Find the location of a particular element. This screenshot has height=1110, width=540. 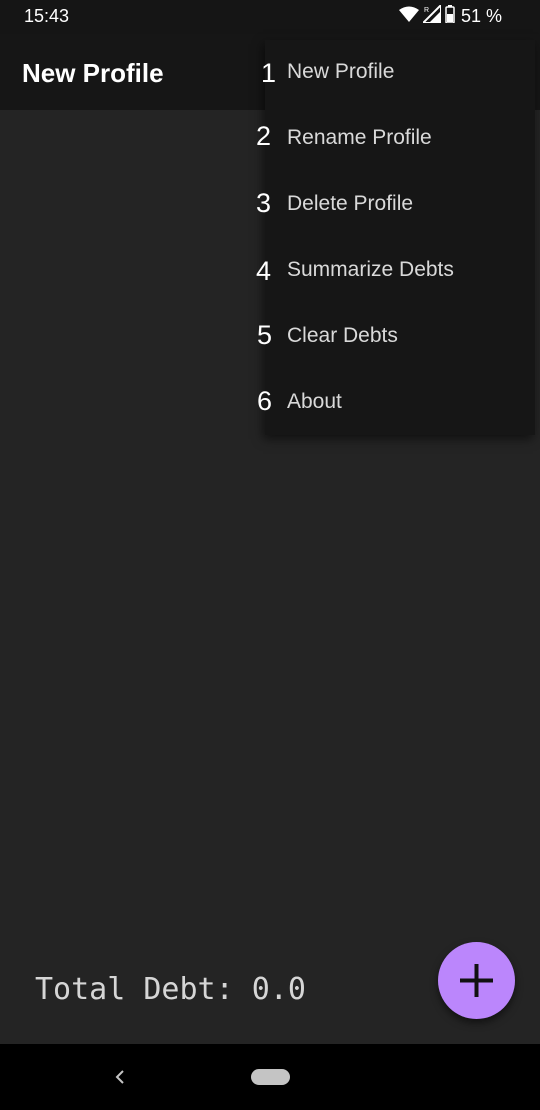

menu-item-delete-profile: Delete Profile is located at coordinates (400, 205).